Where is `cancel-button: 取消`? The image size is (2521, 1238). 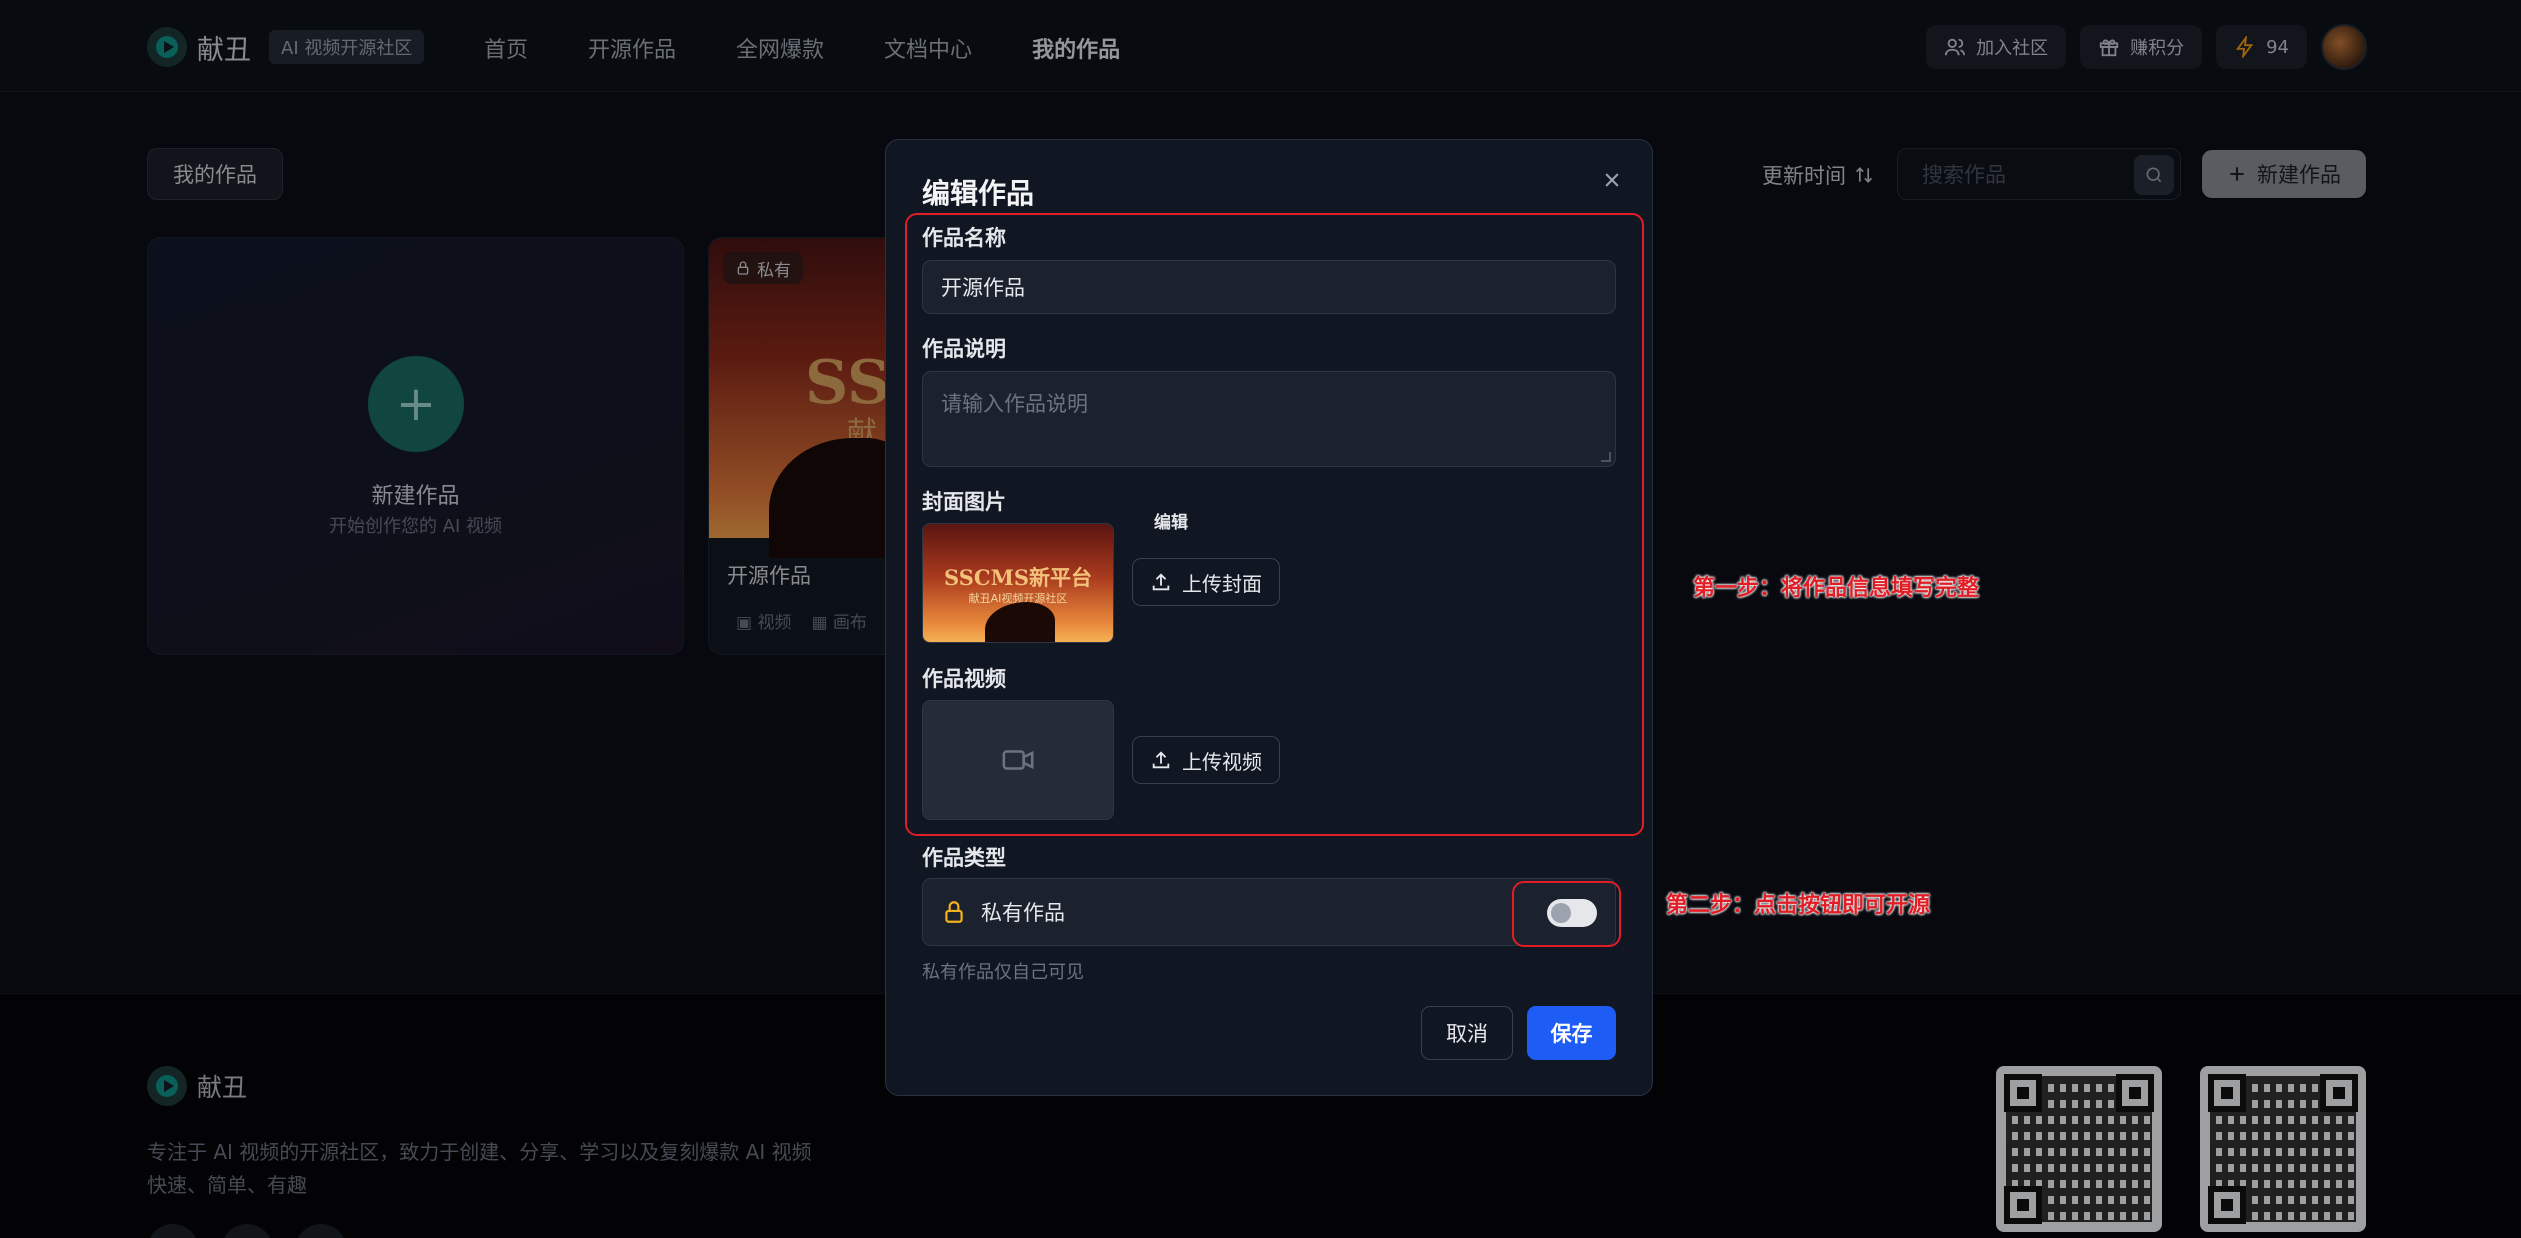
cancel-button: 取消 is located at coordinates (1467, 1033).